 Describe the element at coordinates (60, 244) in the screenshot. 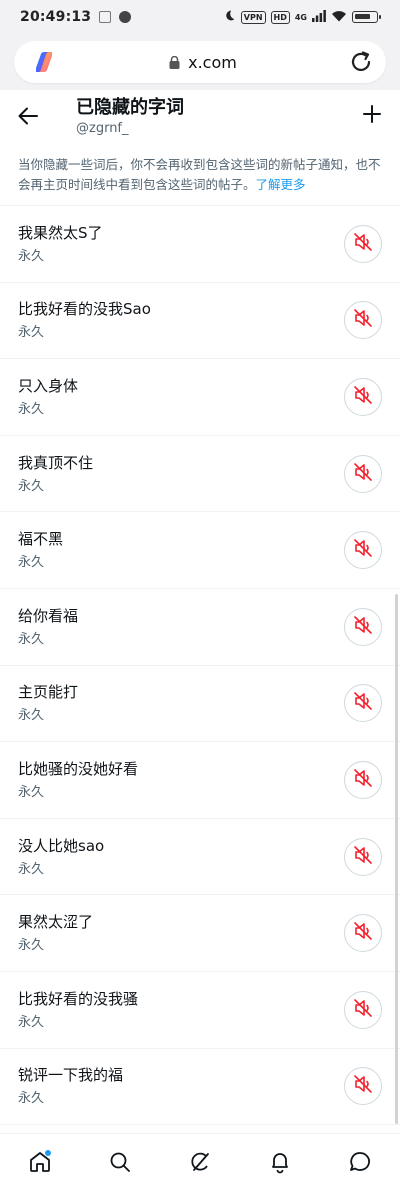

I see `muted-word-info: 我果然太S了 永久` at that location.